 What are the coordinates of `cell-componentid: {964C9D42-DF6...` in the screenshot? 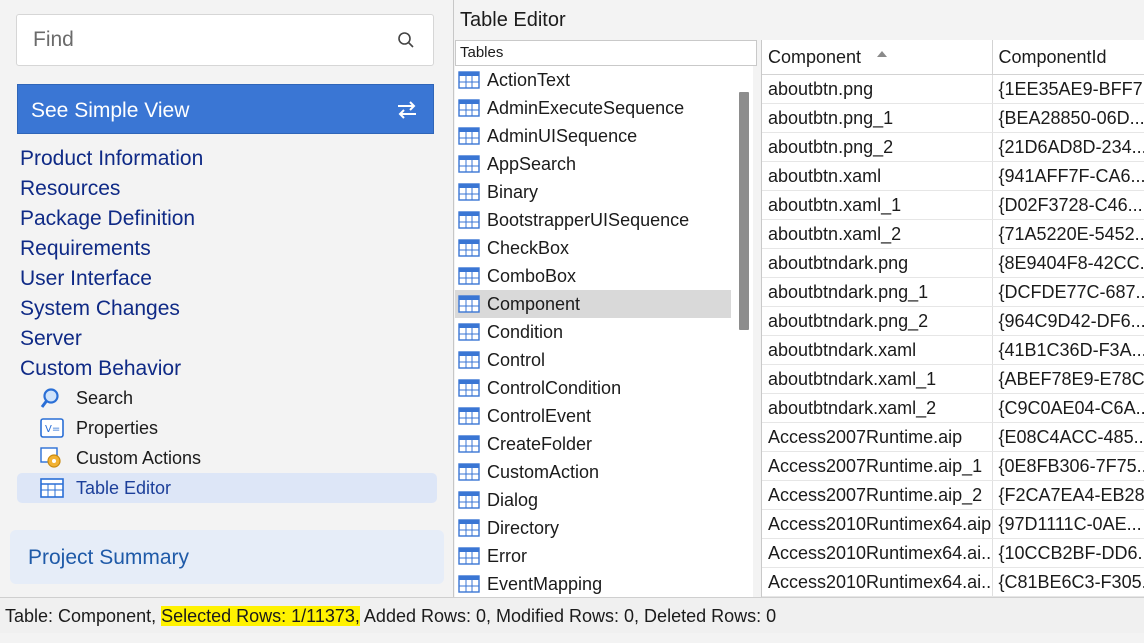 It's located at (1068, 321).